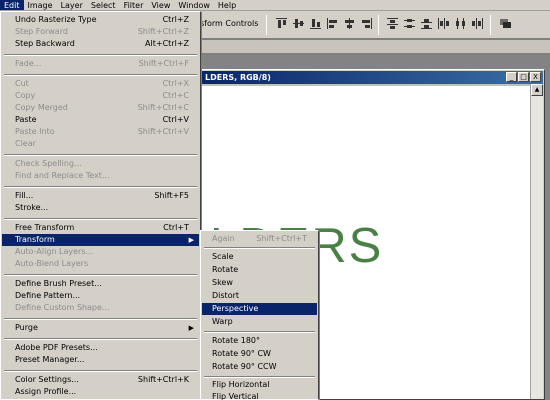  Describe the element at coordinates (134, 5) in the screenshot. I see `menu-filter: Filter` at that location.